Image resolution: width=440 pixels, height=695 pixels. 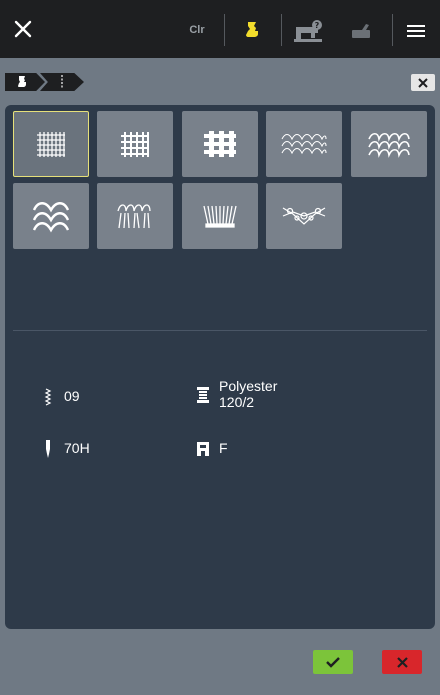 What do you see at coordinates (77, 448) in the screenshot?
I see `needle-value: 70H` at bounding box center [77, 448].